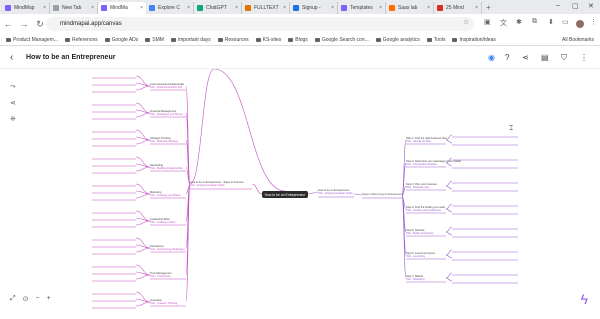 This screenshot has height=319, width=600. Describe the element at coordinates (419, 232) in the screenshot. I see `right-step-node: Step 5: Network Title - Build connections` at that location.